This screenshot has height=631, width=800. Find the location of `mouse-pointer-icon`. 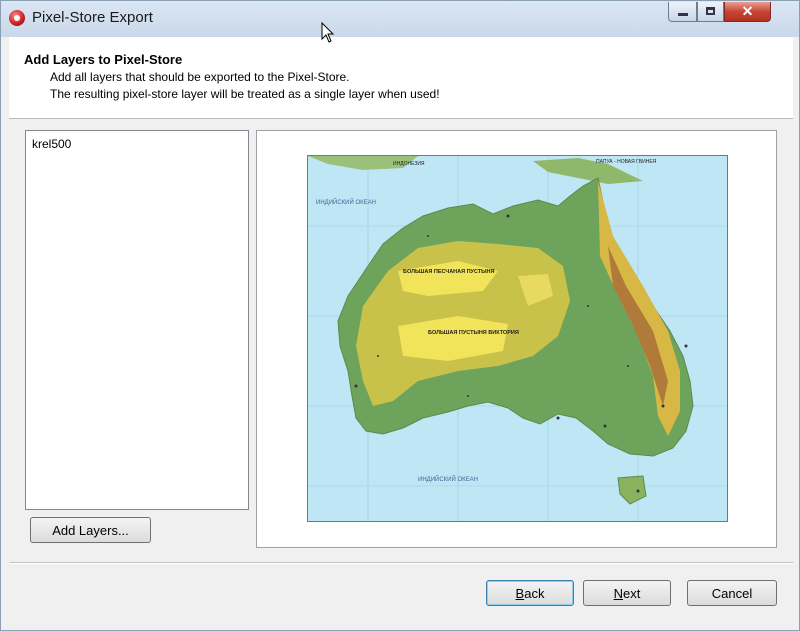

mouse-pointer-icon is located at coordinates (328, 32).